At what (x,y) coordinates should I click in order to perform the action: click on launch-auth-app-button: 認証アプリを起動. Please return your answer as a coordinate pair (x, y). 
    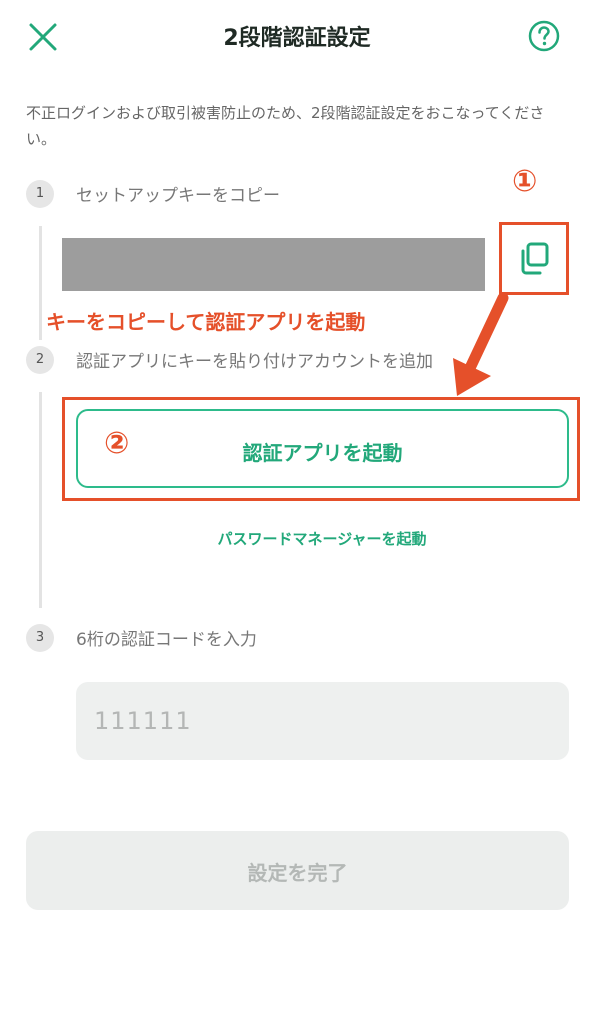
    Looking at the image, I should click on (322, 448).